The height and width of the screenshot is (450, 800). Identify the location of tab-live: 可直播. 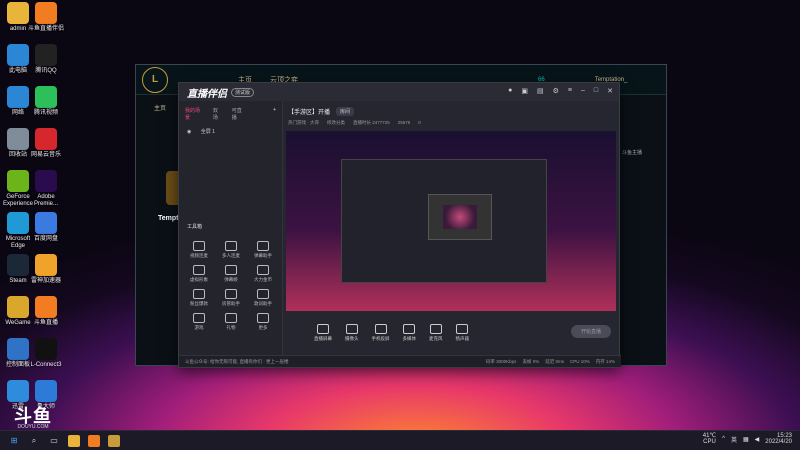
(238, 114).